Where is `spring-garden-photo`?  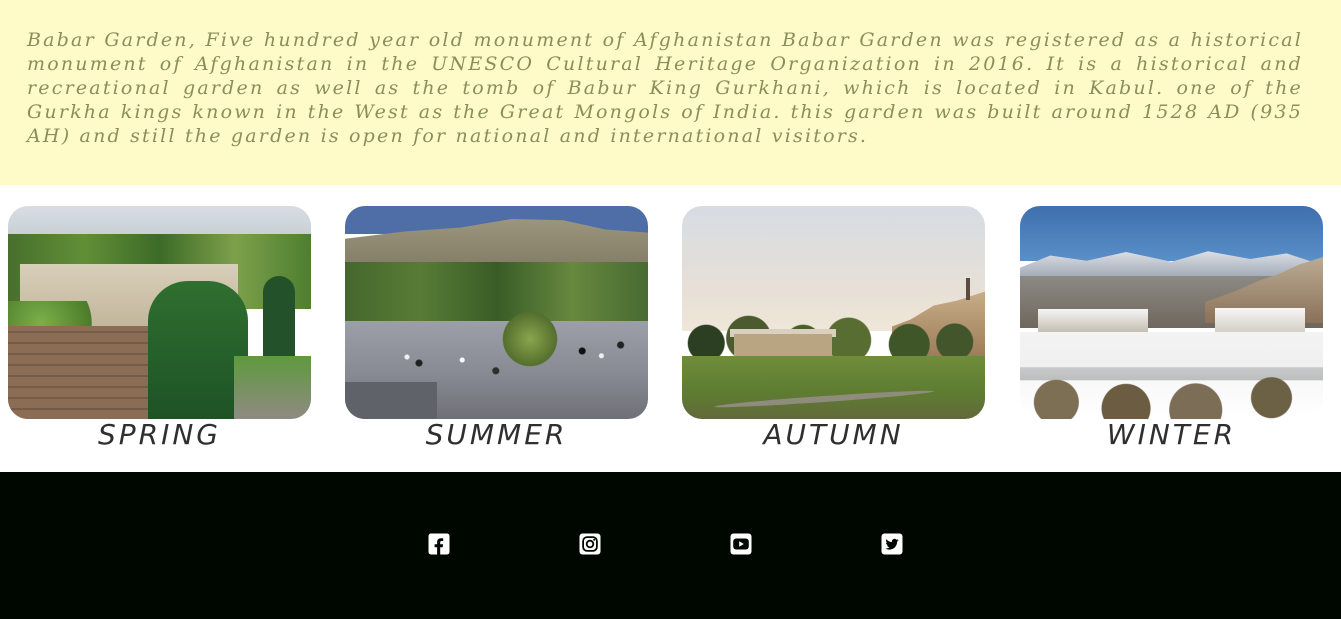 spring-garden-photo is located at coordinates (159, 312).